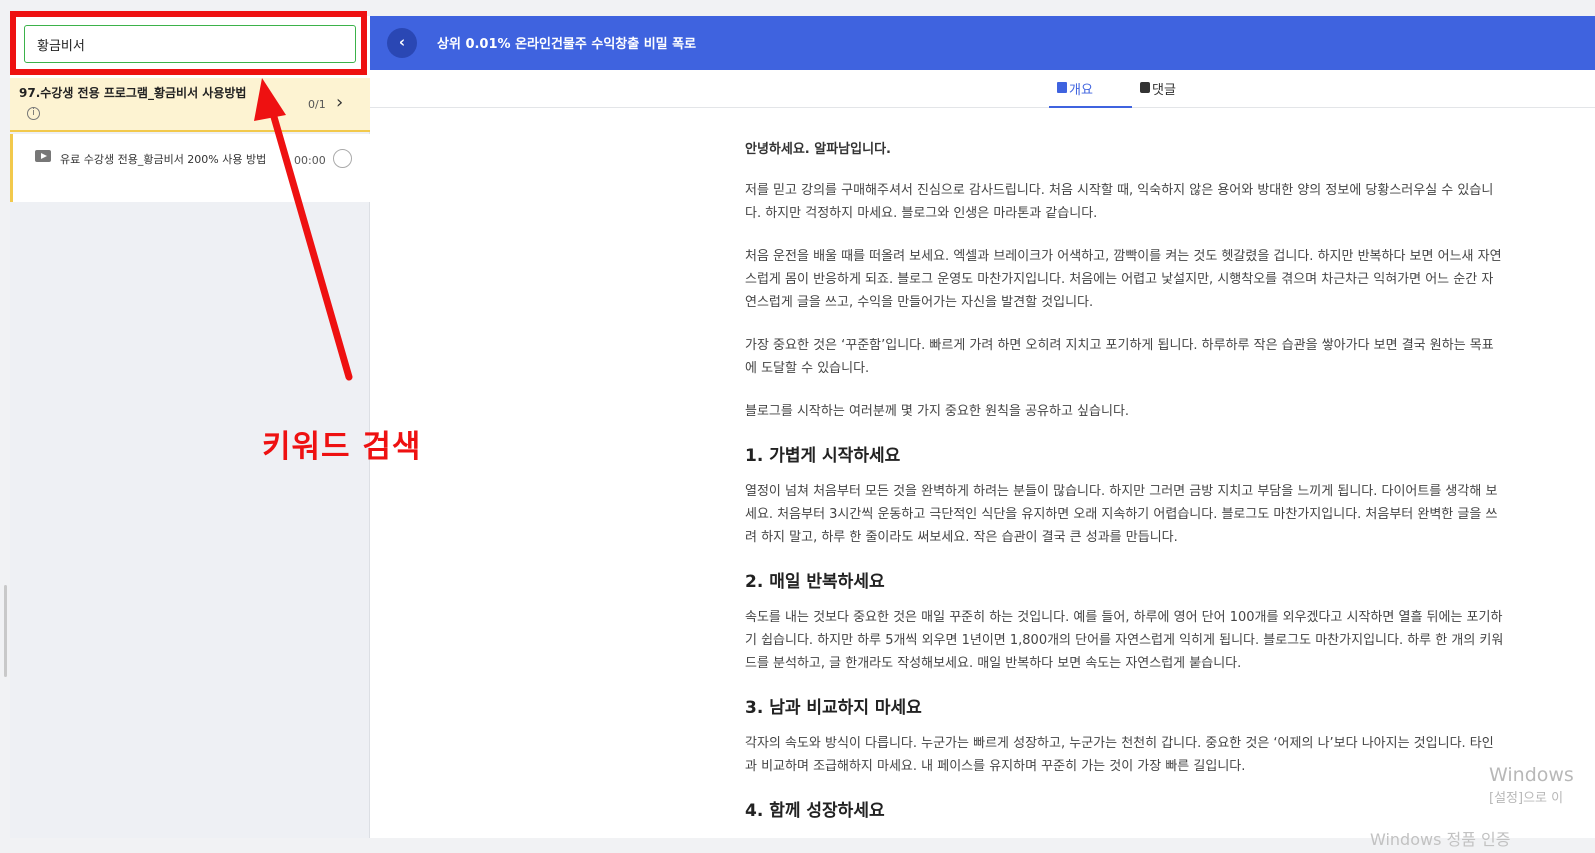  Describe the element at coordinates (1440, 839) in the screenshot. I see `activation-watermark-bottom: Windows 정품 인증` at that location.